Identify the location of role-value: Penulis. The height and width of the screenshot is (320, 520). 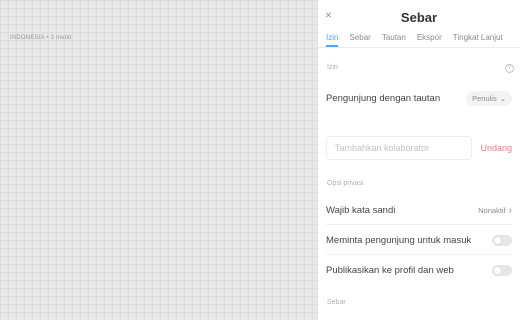
(484, 98).